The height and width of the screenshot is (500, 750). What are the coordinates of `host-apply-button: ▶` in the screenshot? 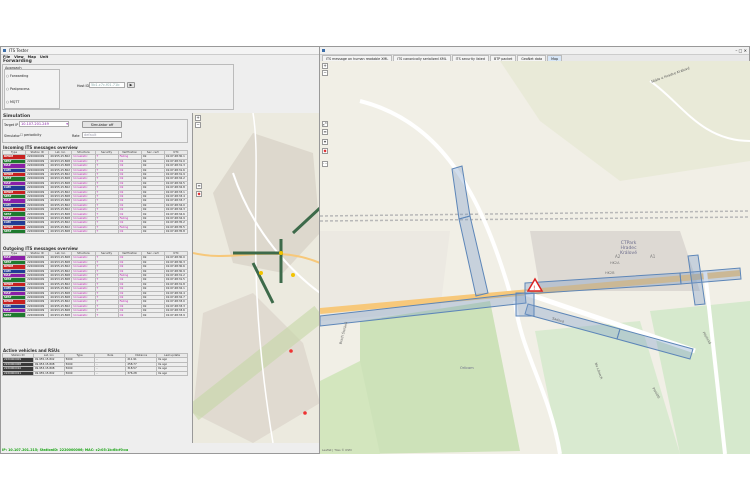 It's located at (131, 85).